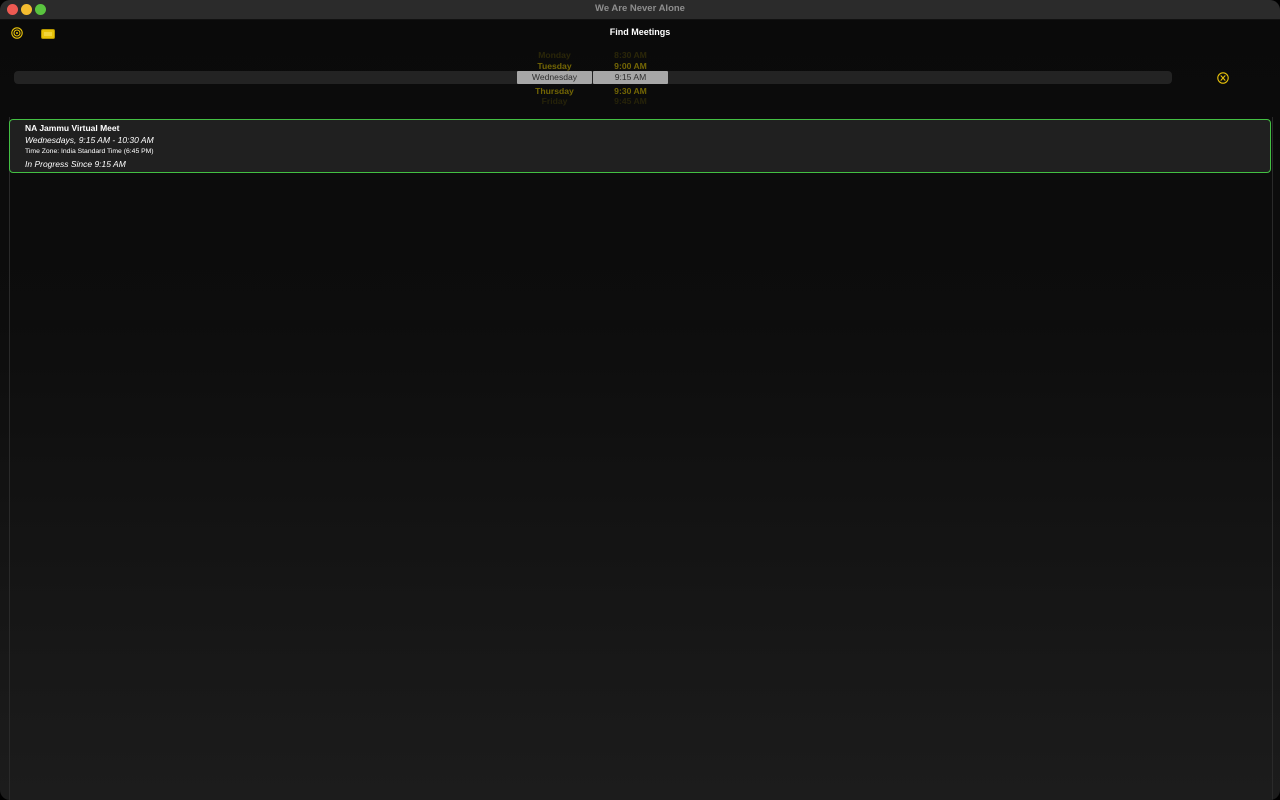 This screenshot has width=1280, height=800. Describe the element at coordinates (630, 91) in the screenshot. I see `time-option: 9:30 AM` at that location.